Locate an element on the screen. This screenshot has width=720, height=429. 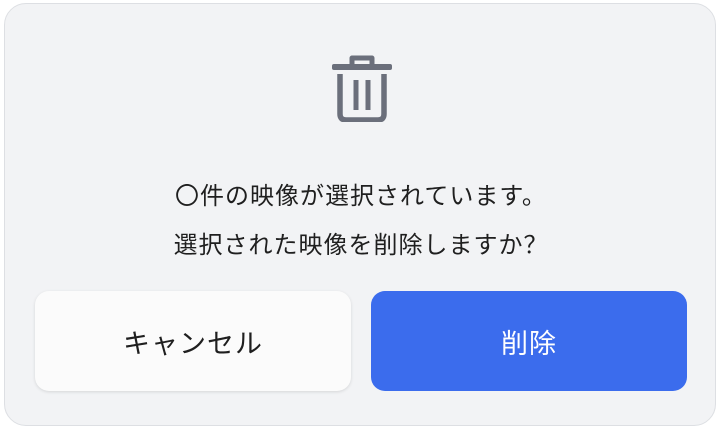
delete-button: 削除 is located at coordinates (529, 341).